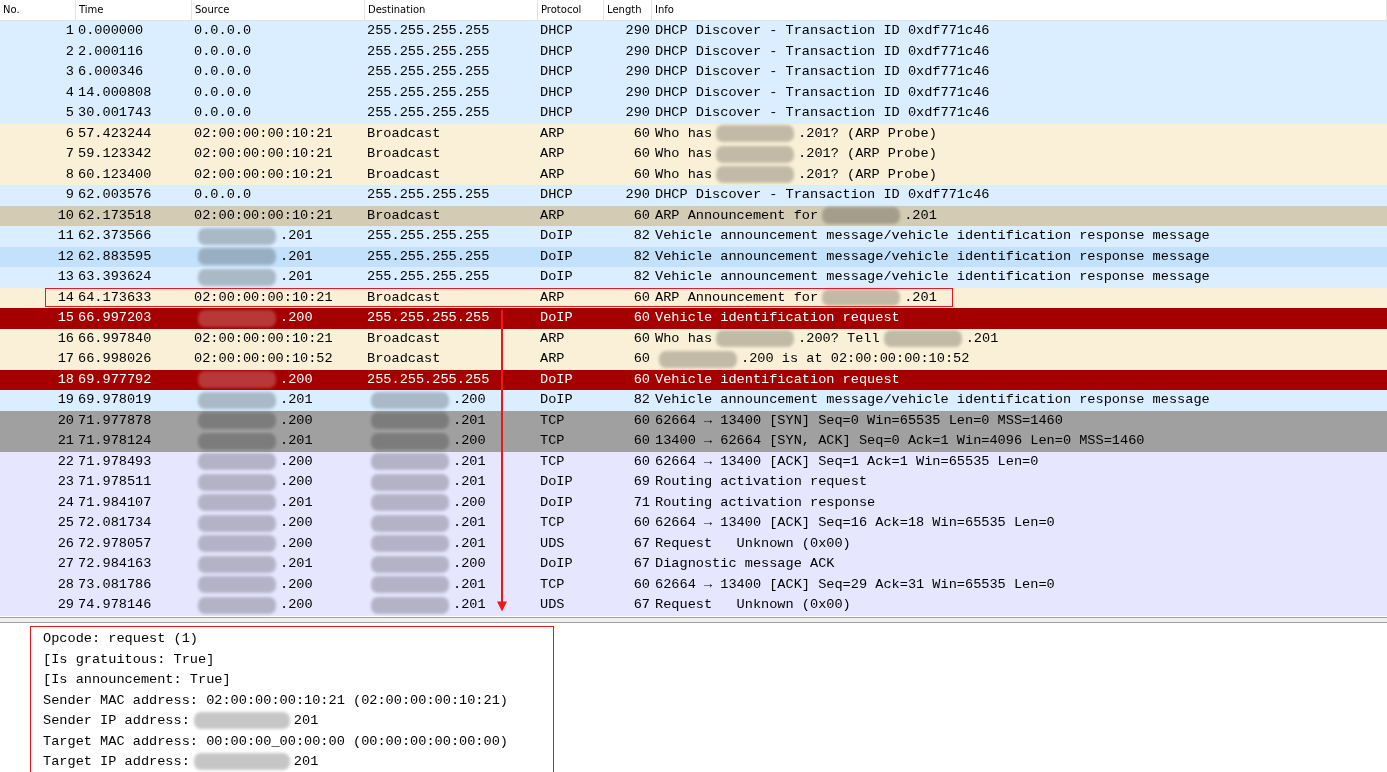 The image size is (1387, 772). What do you see at coordinates (693, 277) in the screenshot?
I see `packet-row: 13 63.393624 .201 255.255.255.255 DoIP 82 Vehicle announcement message/vehicle identification response message` at bounding box center [693, 277].